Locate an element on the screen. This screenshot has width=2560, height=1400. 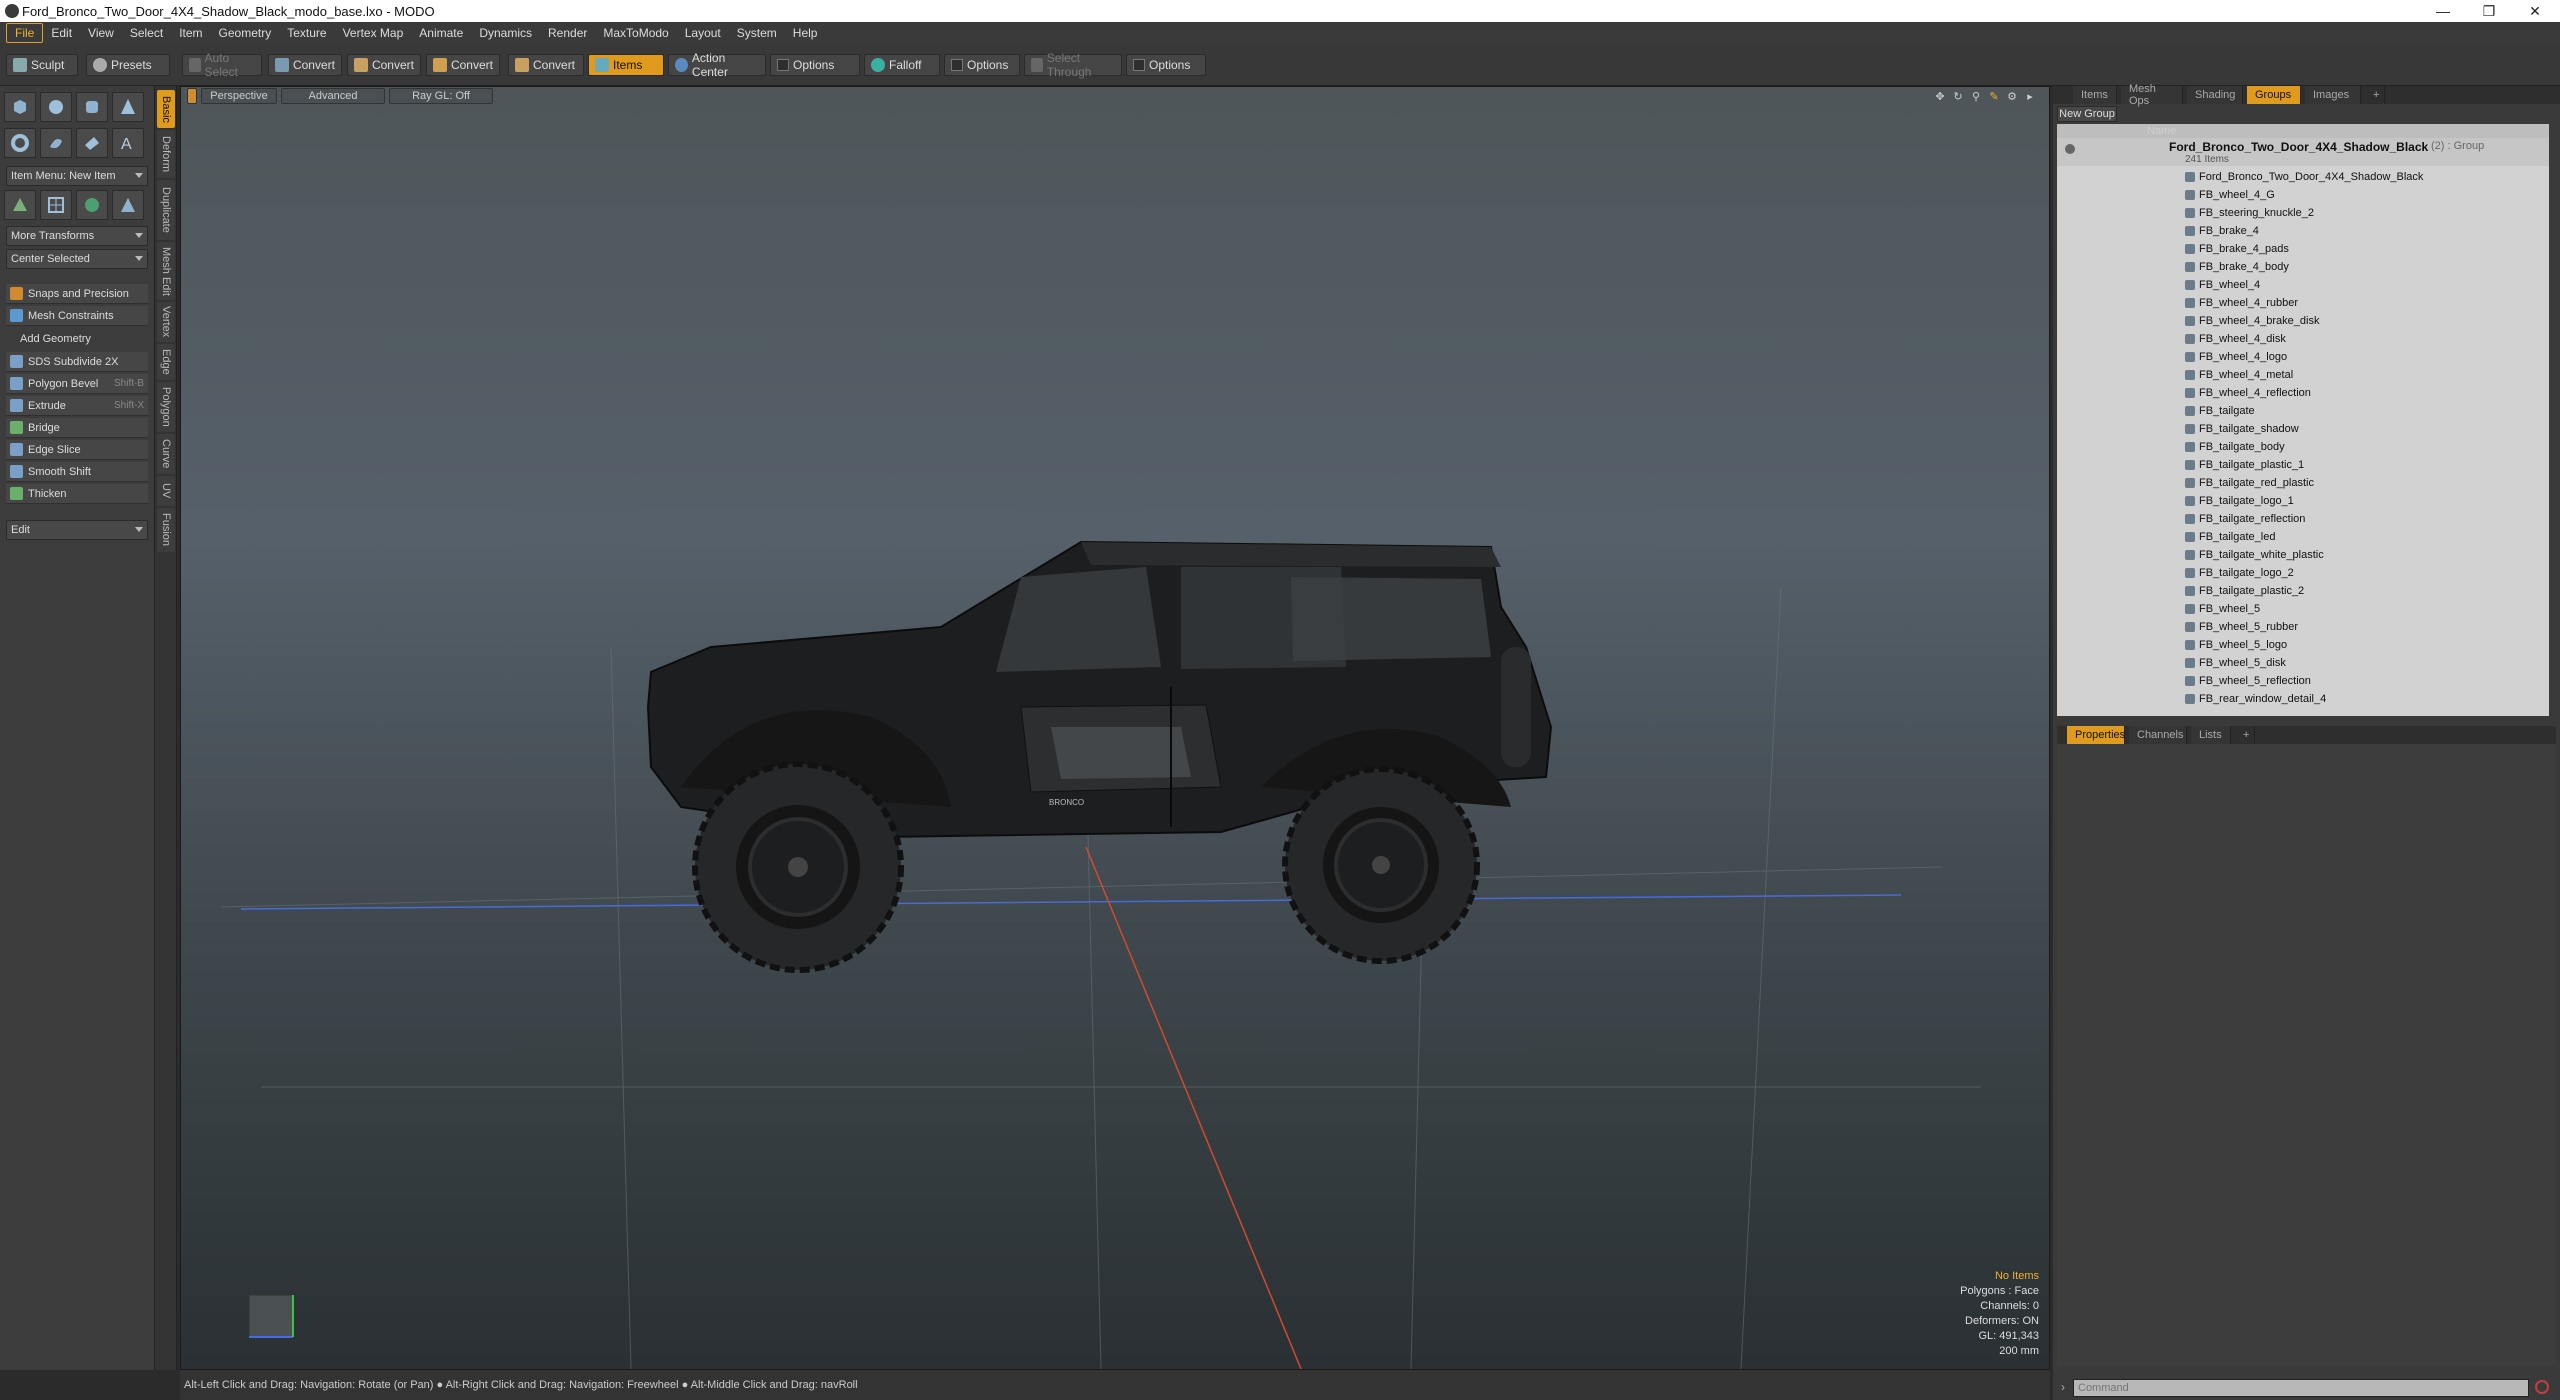
menu-item: Item is located at coordinates (190, 33).